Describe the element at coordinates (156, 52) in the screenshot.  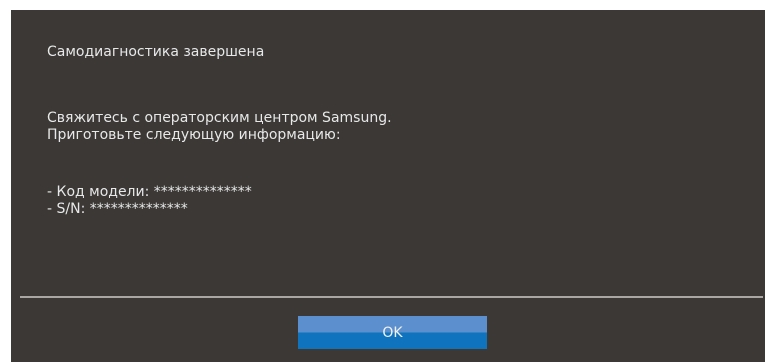
I see `dialog-title: Самодиагностика завершена` at that location.